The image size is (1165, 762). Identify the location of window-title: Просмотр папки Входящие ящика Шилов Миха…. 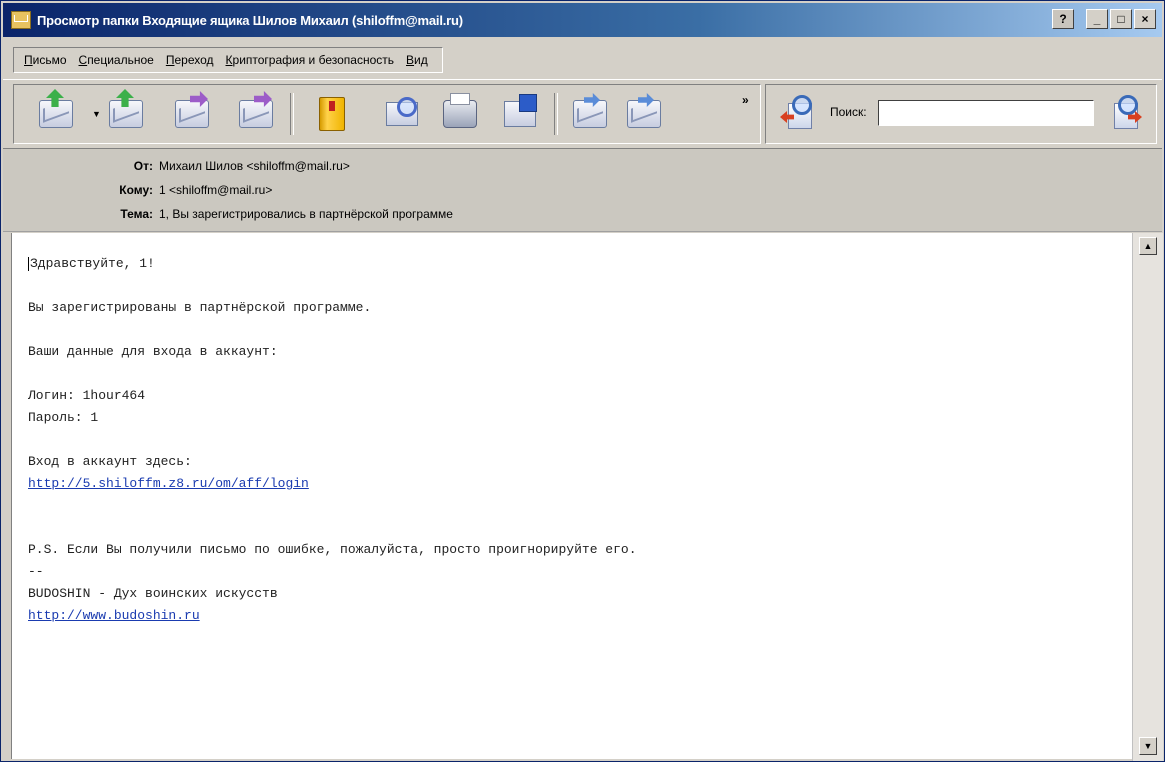
(250, 20).